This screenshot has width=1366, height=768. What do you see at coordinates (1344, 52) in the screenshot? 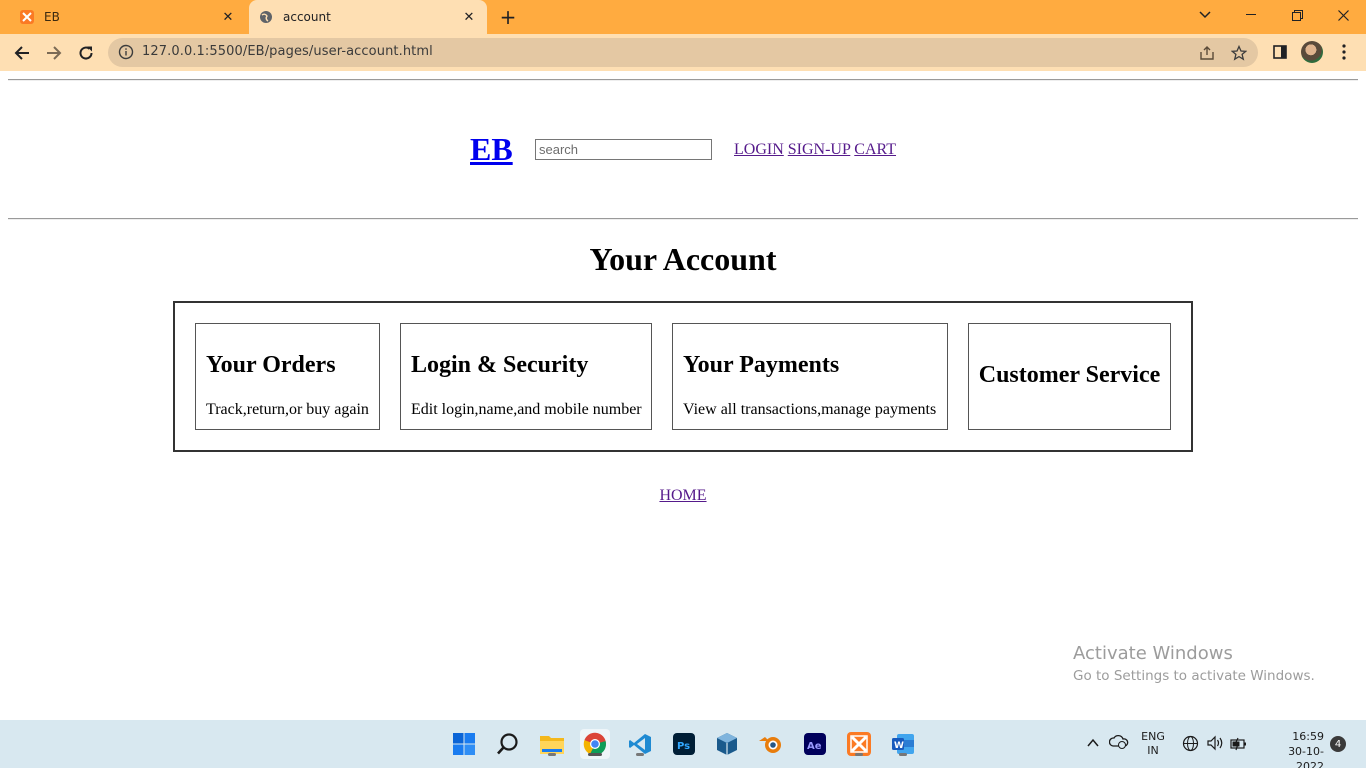
I see `more-menu-icon` at bounding box center [1344, 52].